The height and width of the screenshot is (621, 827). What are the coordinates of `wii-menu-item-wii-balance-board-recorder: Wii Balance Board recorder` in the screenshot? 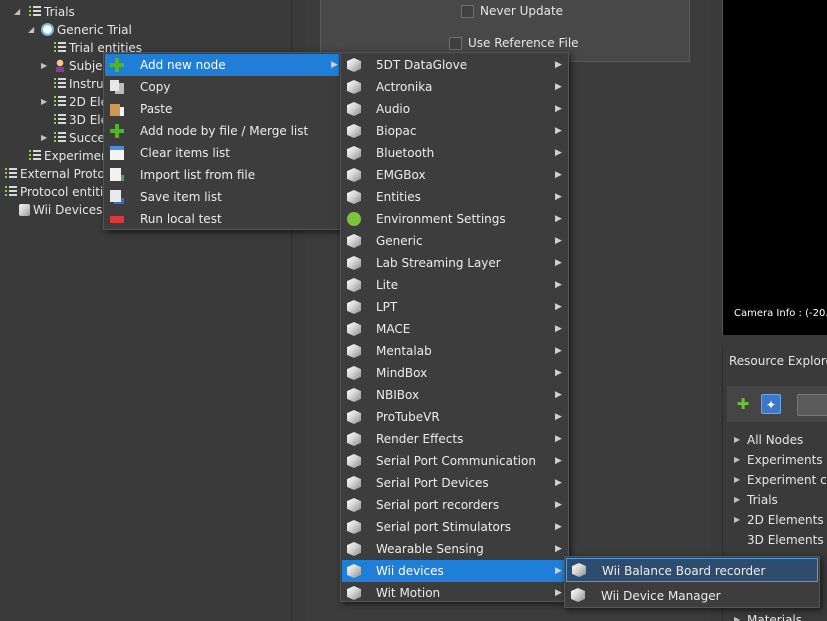 It's located at (692, 570).